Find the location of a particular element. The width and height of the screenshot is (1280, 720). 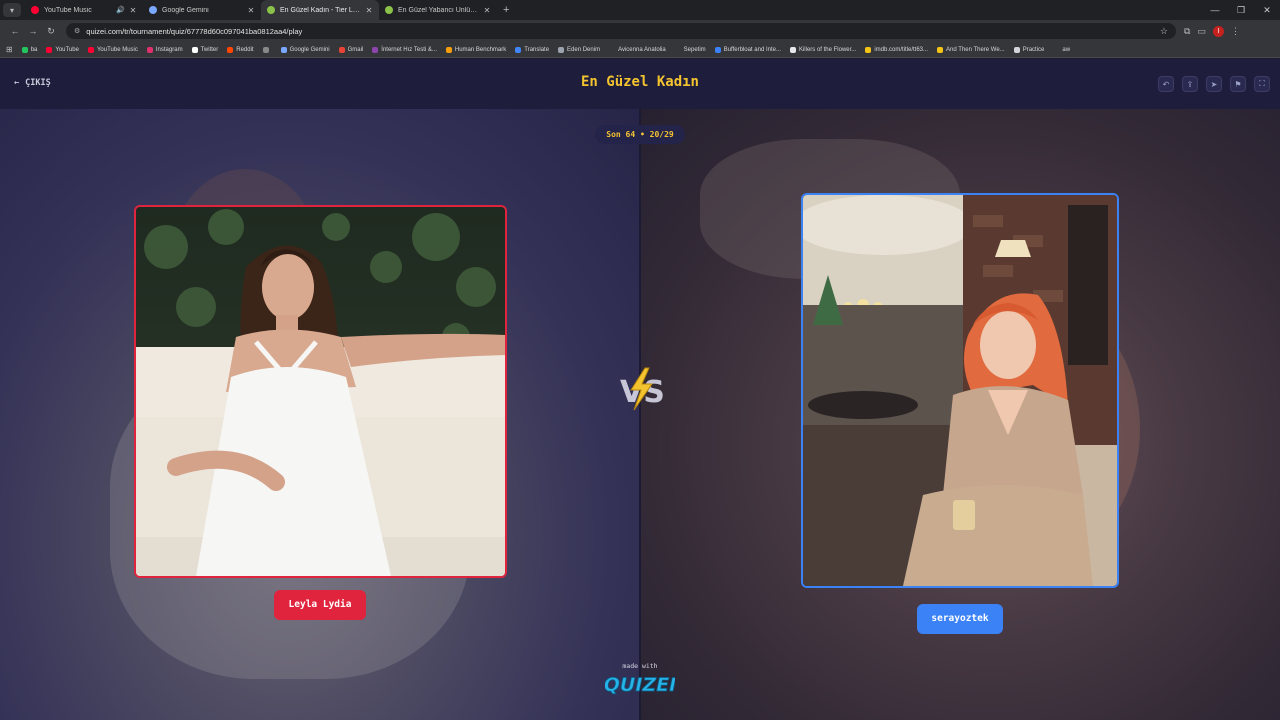

back-icon: ← is located at coordinates (15, 31).